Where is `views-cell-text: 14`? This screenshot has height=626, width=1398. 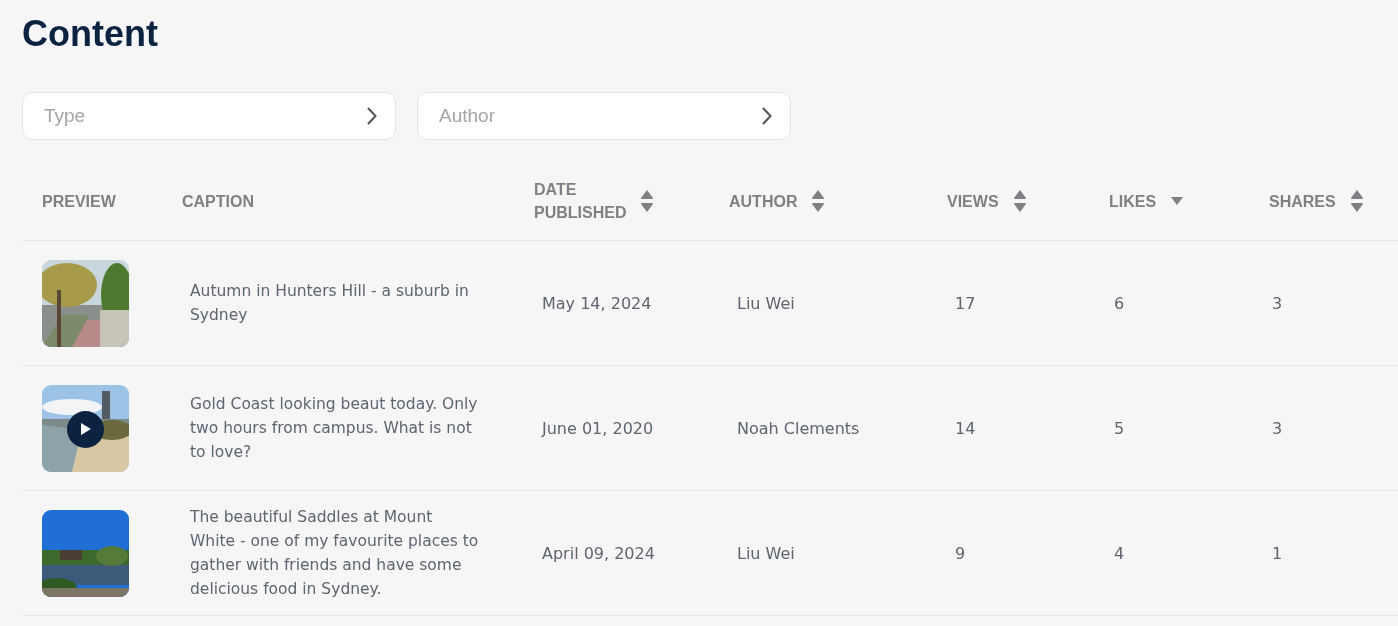
views-cell-text: 14 is located at coordinates (965, 428).